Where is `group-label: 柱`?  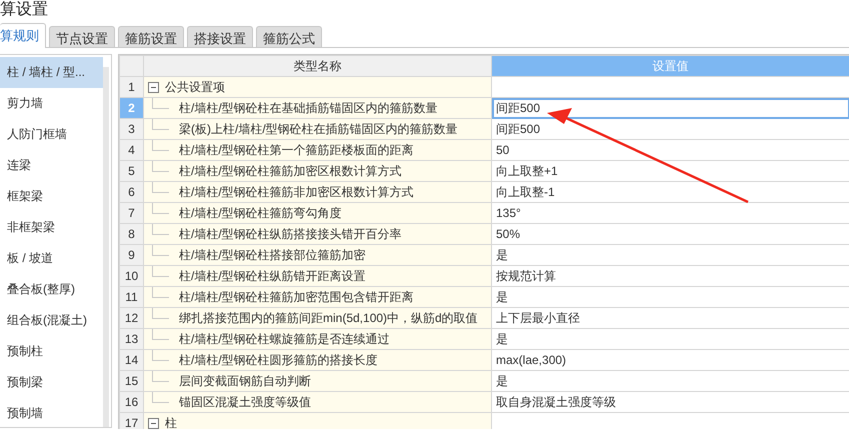
group-label: 柱 is located at coordinates (171, 421).